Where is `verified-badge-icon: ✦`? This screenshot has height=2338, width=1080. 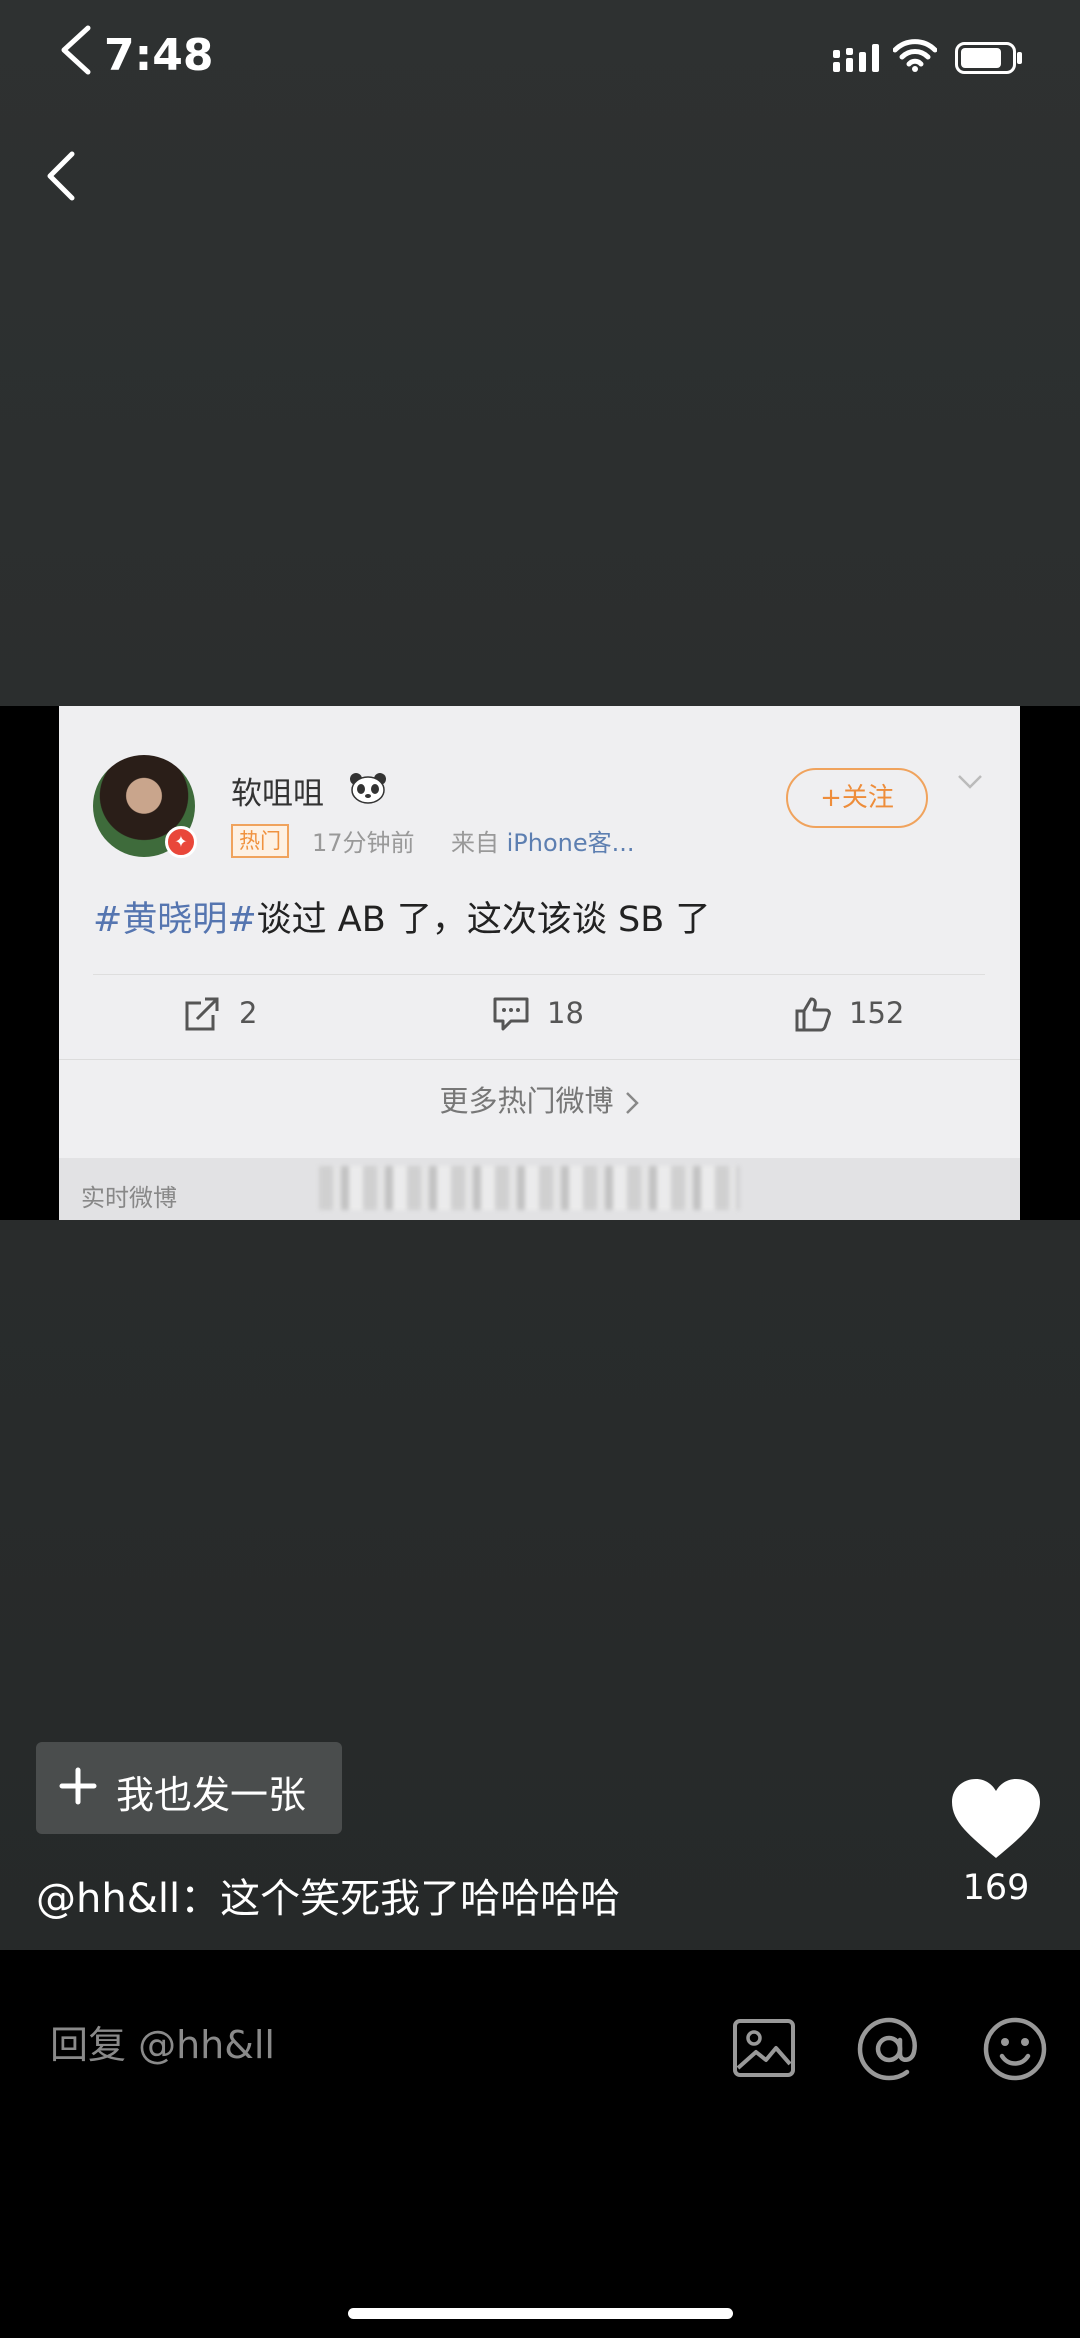
verified-badge-icon: ✦ is located at coordinates (181, 842).